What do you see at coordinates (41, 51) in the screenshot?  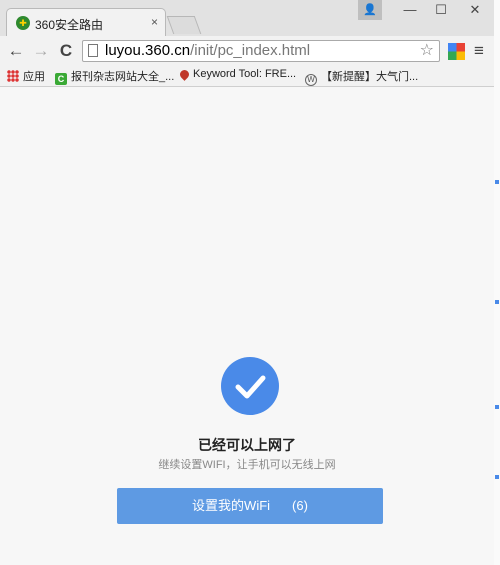 I see `forward-button: →` at bounding box center [41, 51].